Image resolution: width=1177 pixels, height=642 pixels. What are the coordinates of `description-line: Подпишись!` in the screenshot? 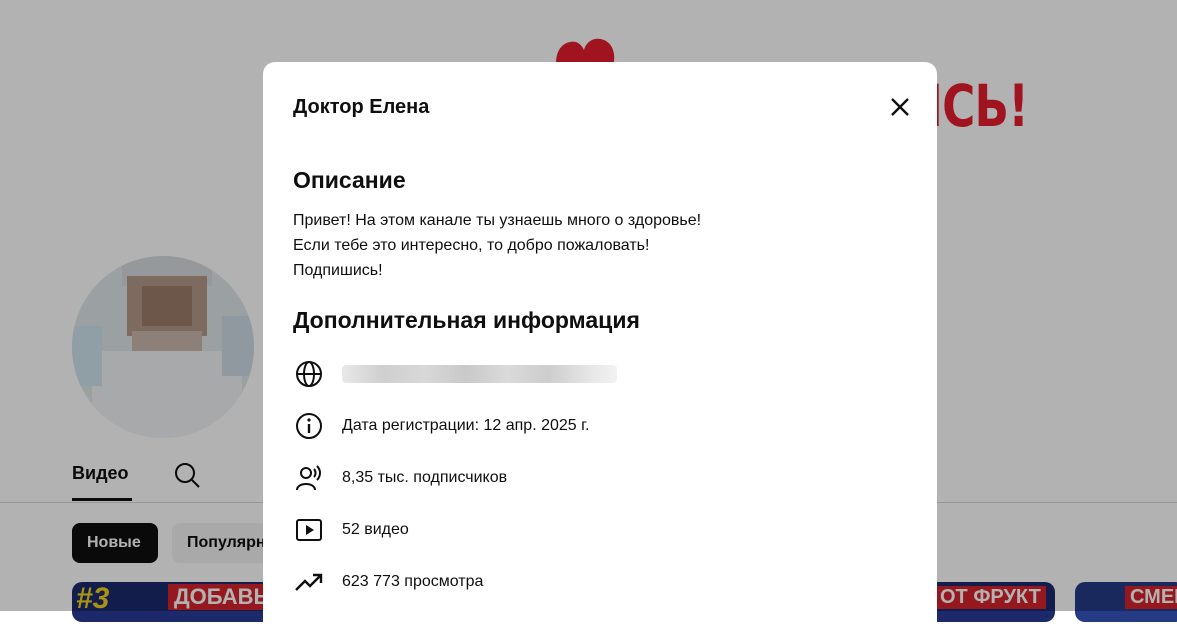 It's located at (338, 270).